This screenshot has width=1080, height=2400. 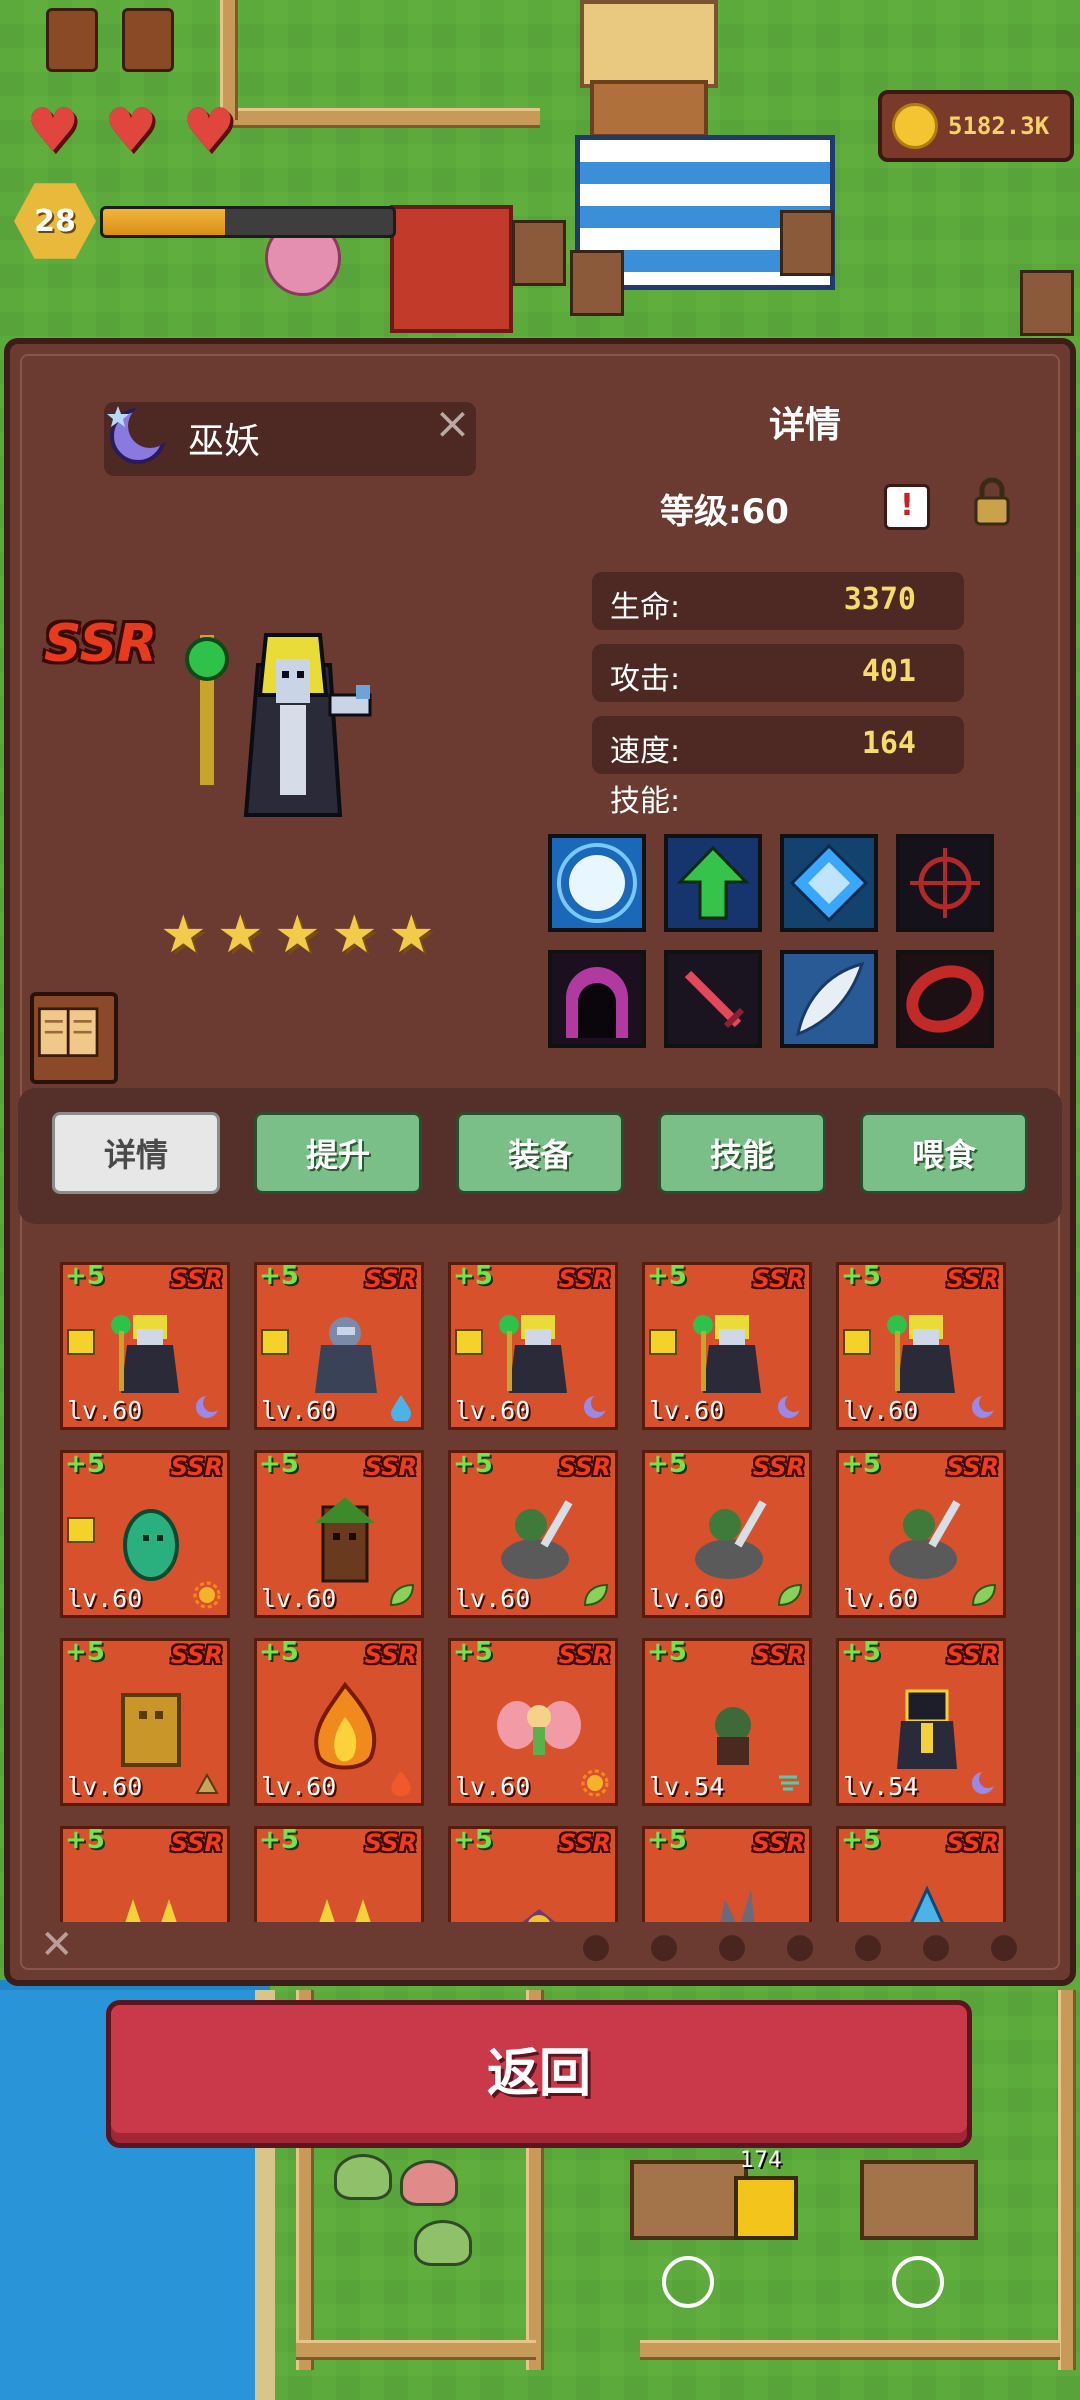 What do you see at coordinates (868, 1946) in the screenshot?
I see `flame-filter-icon: ●` at bounding box center [868, 1946].